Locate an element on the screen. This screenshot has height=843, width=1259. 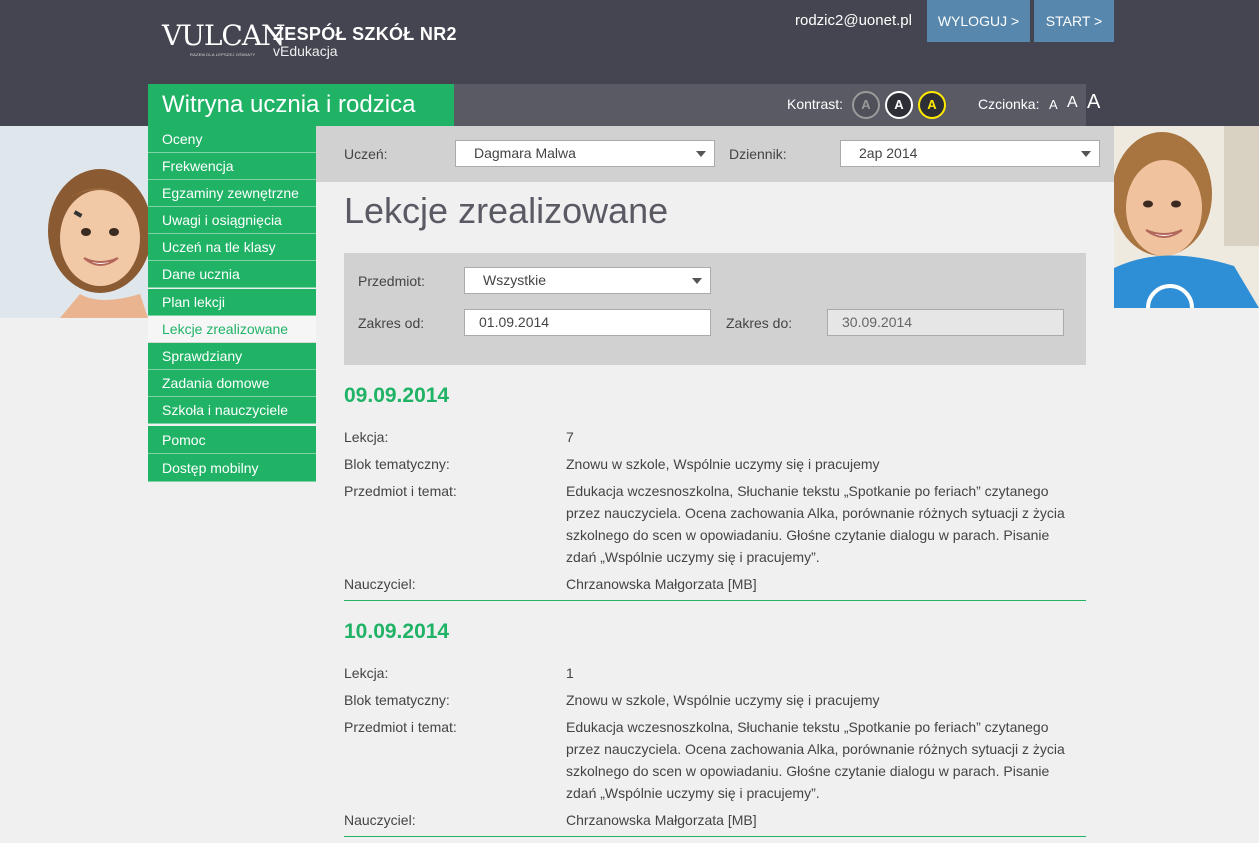
date-to-input: 30.09.2014 is located at coordinates (945, 322).